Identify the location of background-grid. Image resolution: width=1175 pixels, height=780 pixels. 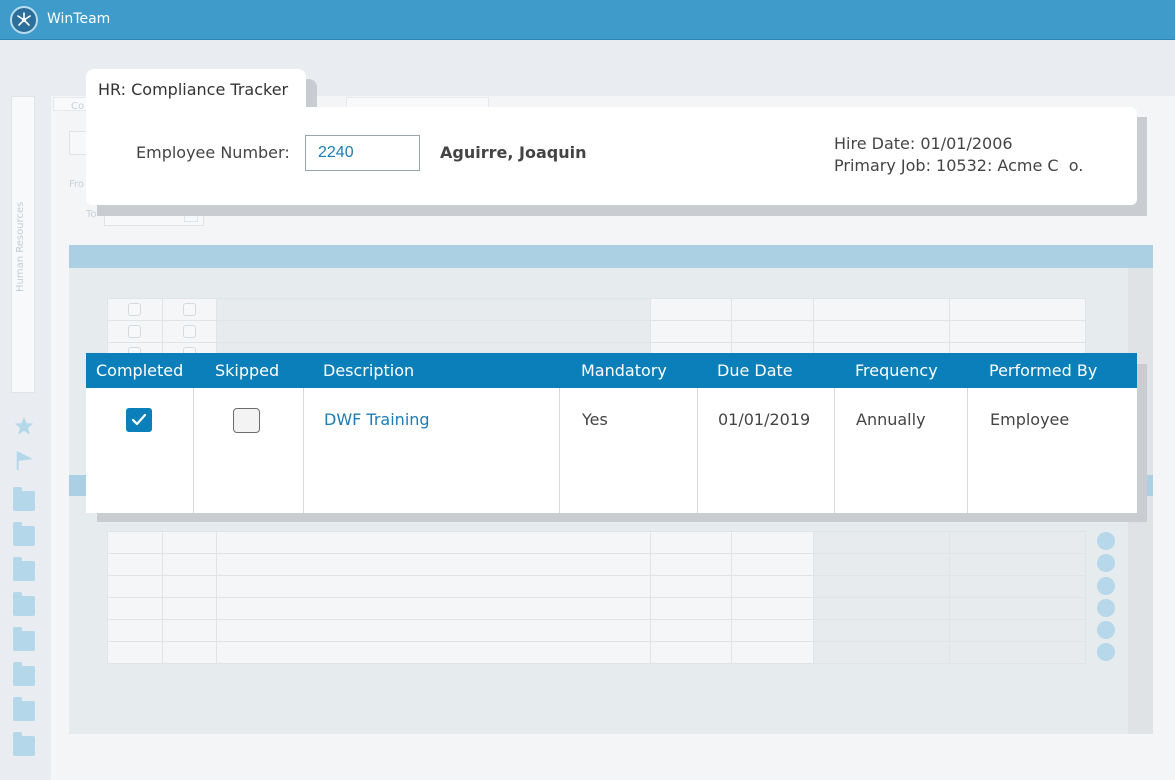
(596, 597).